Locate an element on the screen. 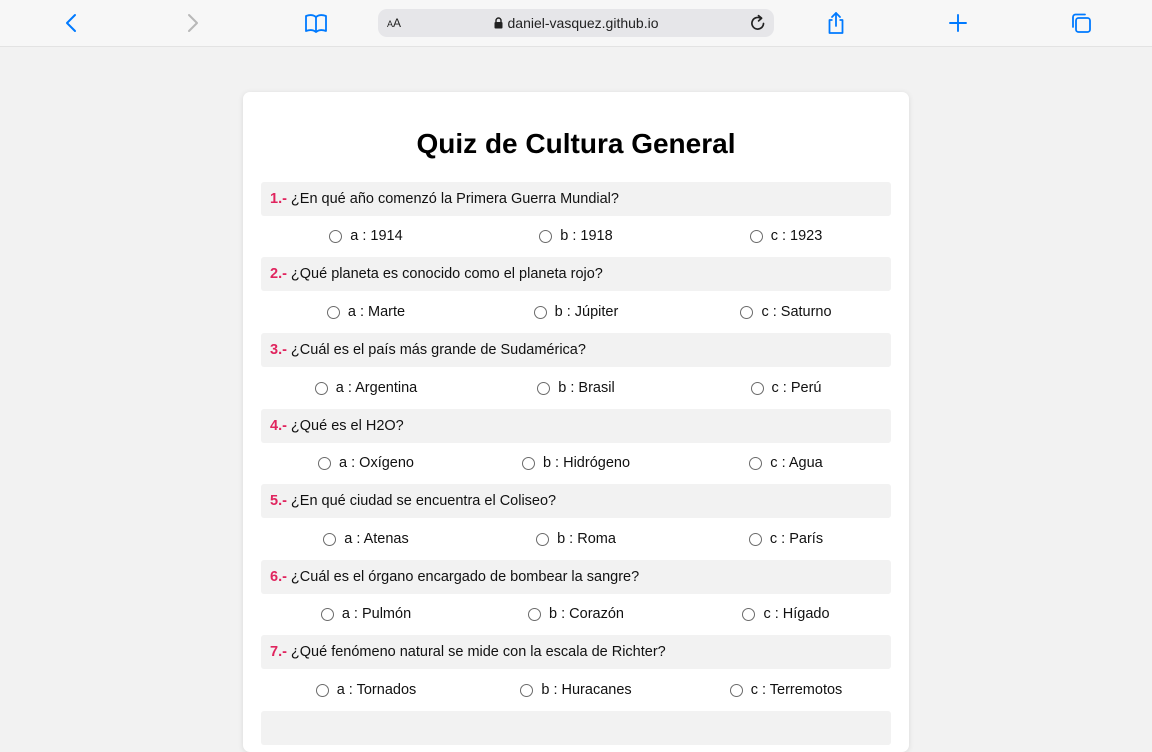 This screenshot has height=752, width=1152. lock-icon is located at coordinates (498, 23).